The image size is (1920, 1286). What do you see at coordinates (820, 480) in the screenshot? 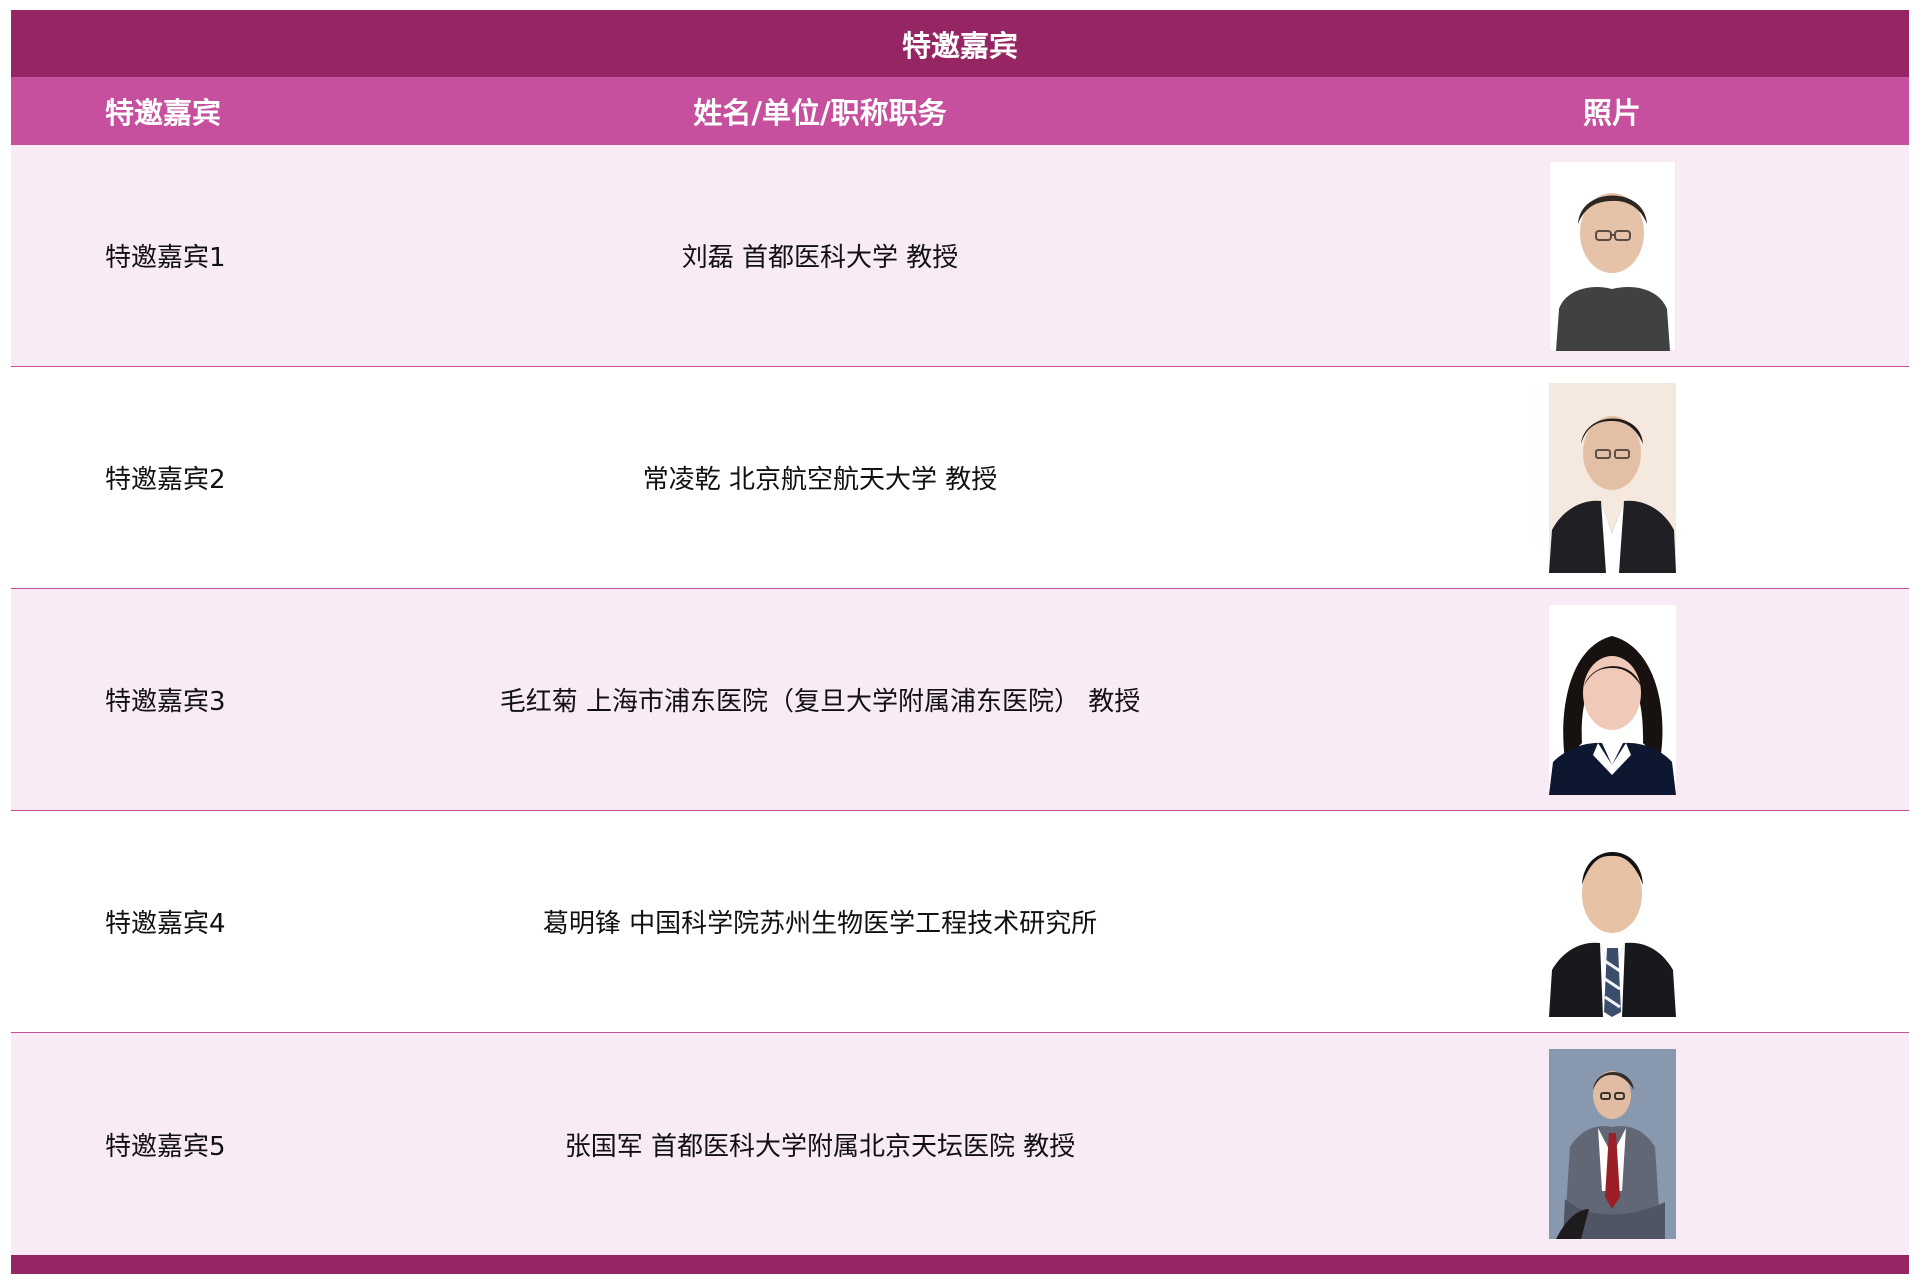
I see `guest-info: 常凌乾 北京航空航天大学 教授` at bounding box center [820, 480].